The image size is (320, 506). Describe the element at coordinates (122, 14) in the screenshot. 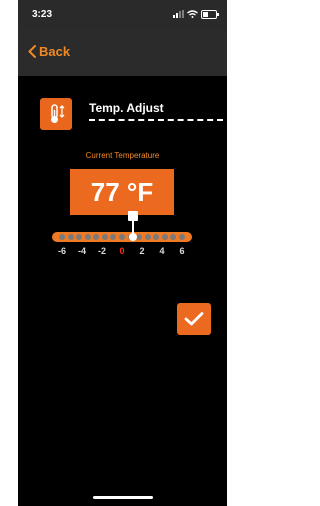

I see `status-bar: 3:23` at that location.